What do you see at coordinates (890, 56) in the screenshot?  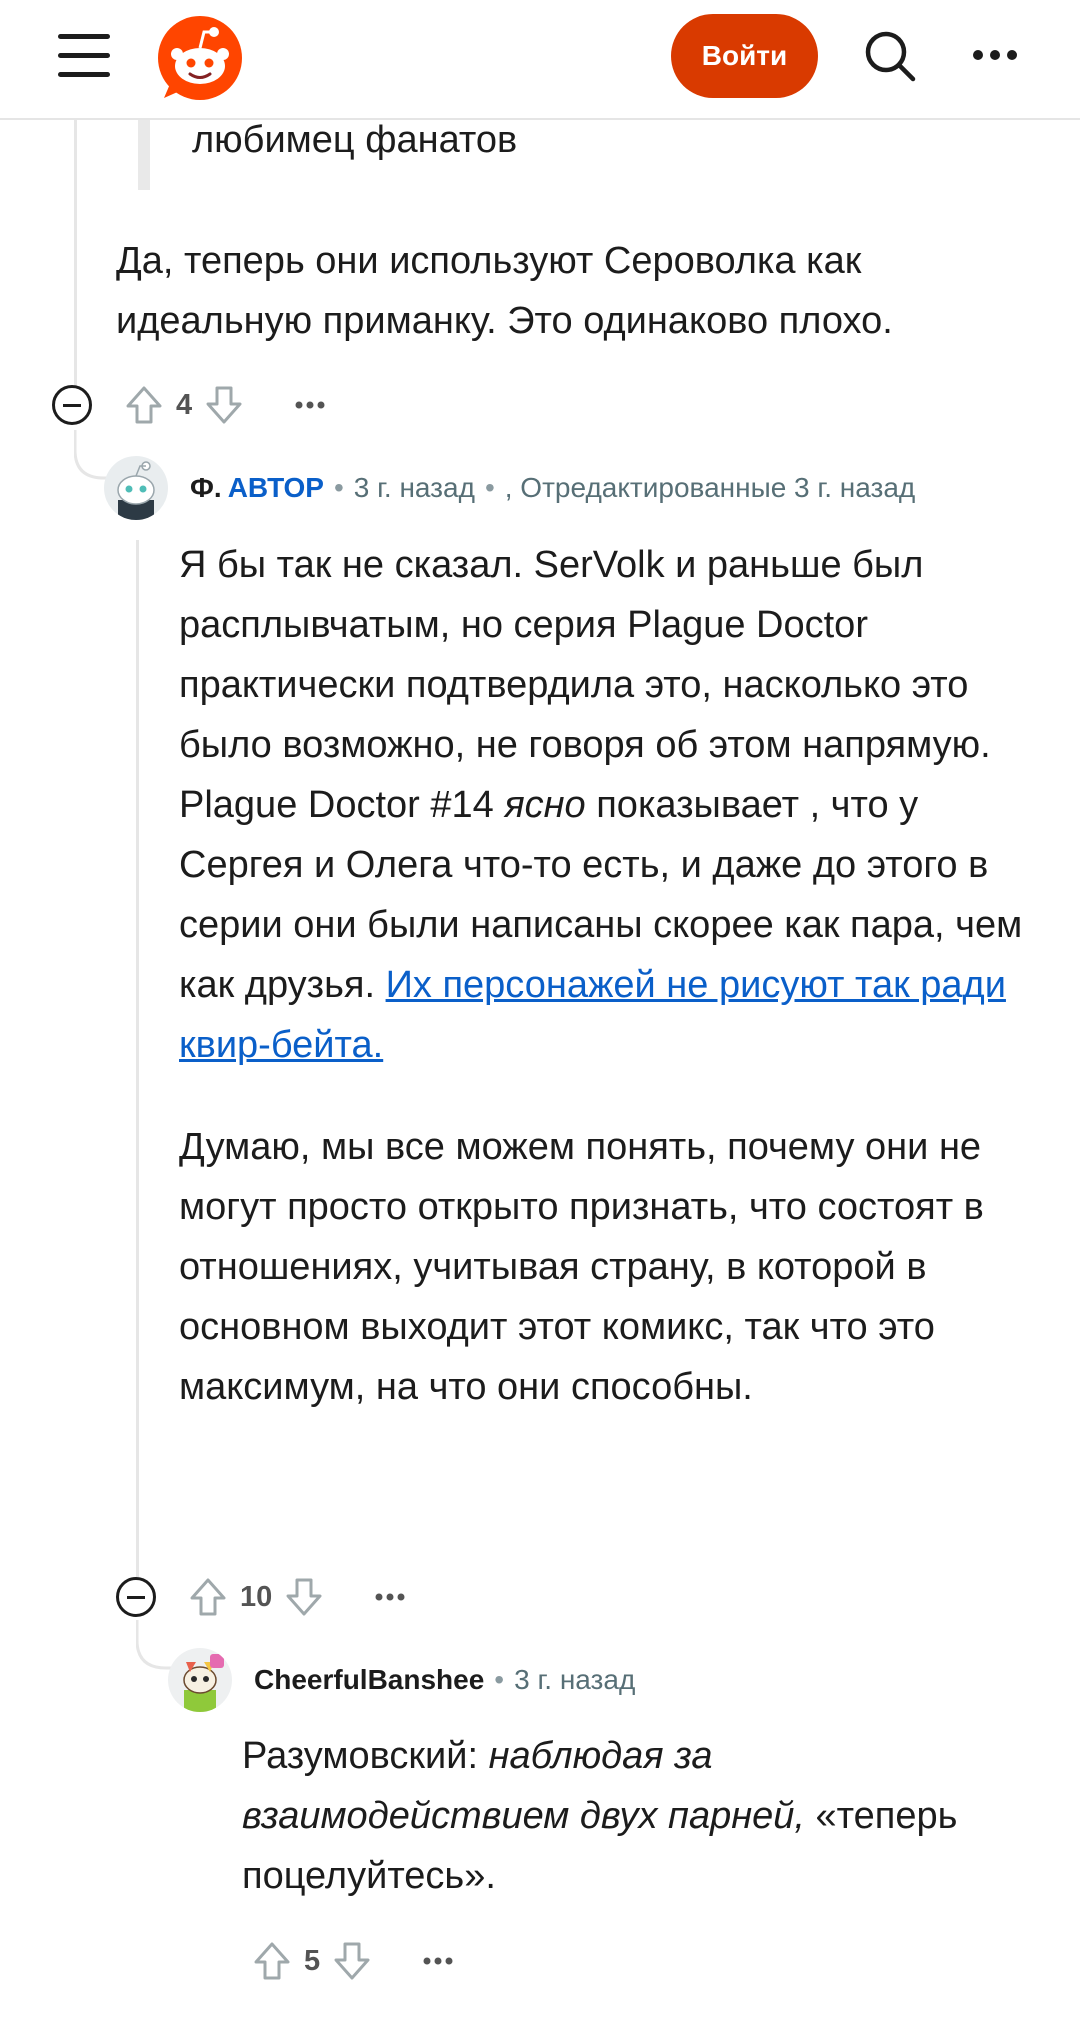 I see `search-icon` at bounding box center [890, 56].